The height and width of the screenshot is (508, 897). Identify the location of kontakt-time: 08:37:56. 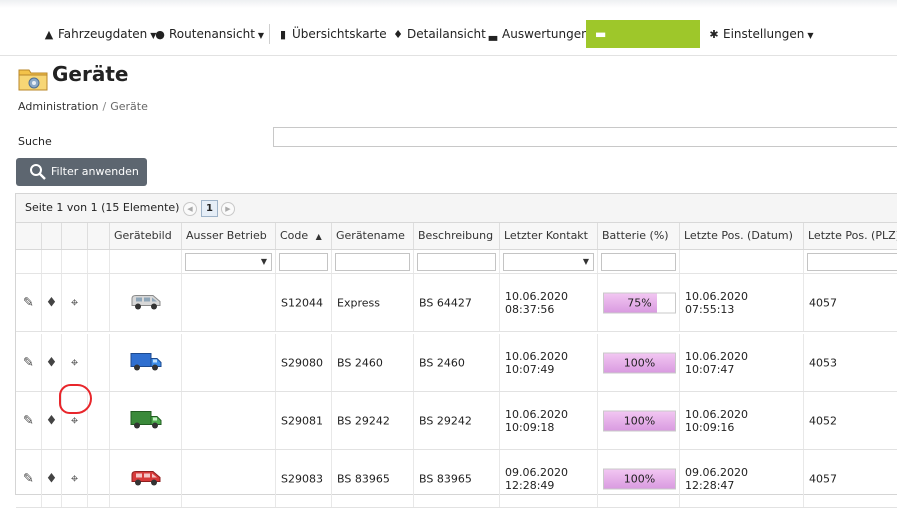
(530, 309).